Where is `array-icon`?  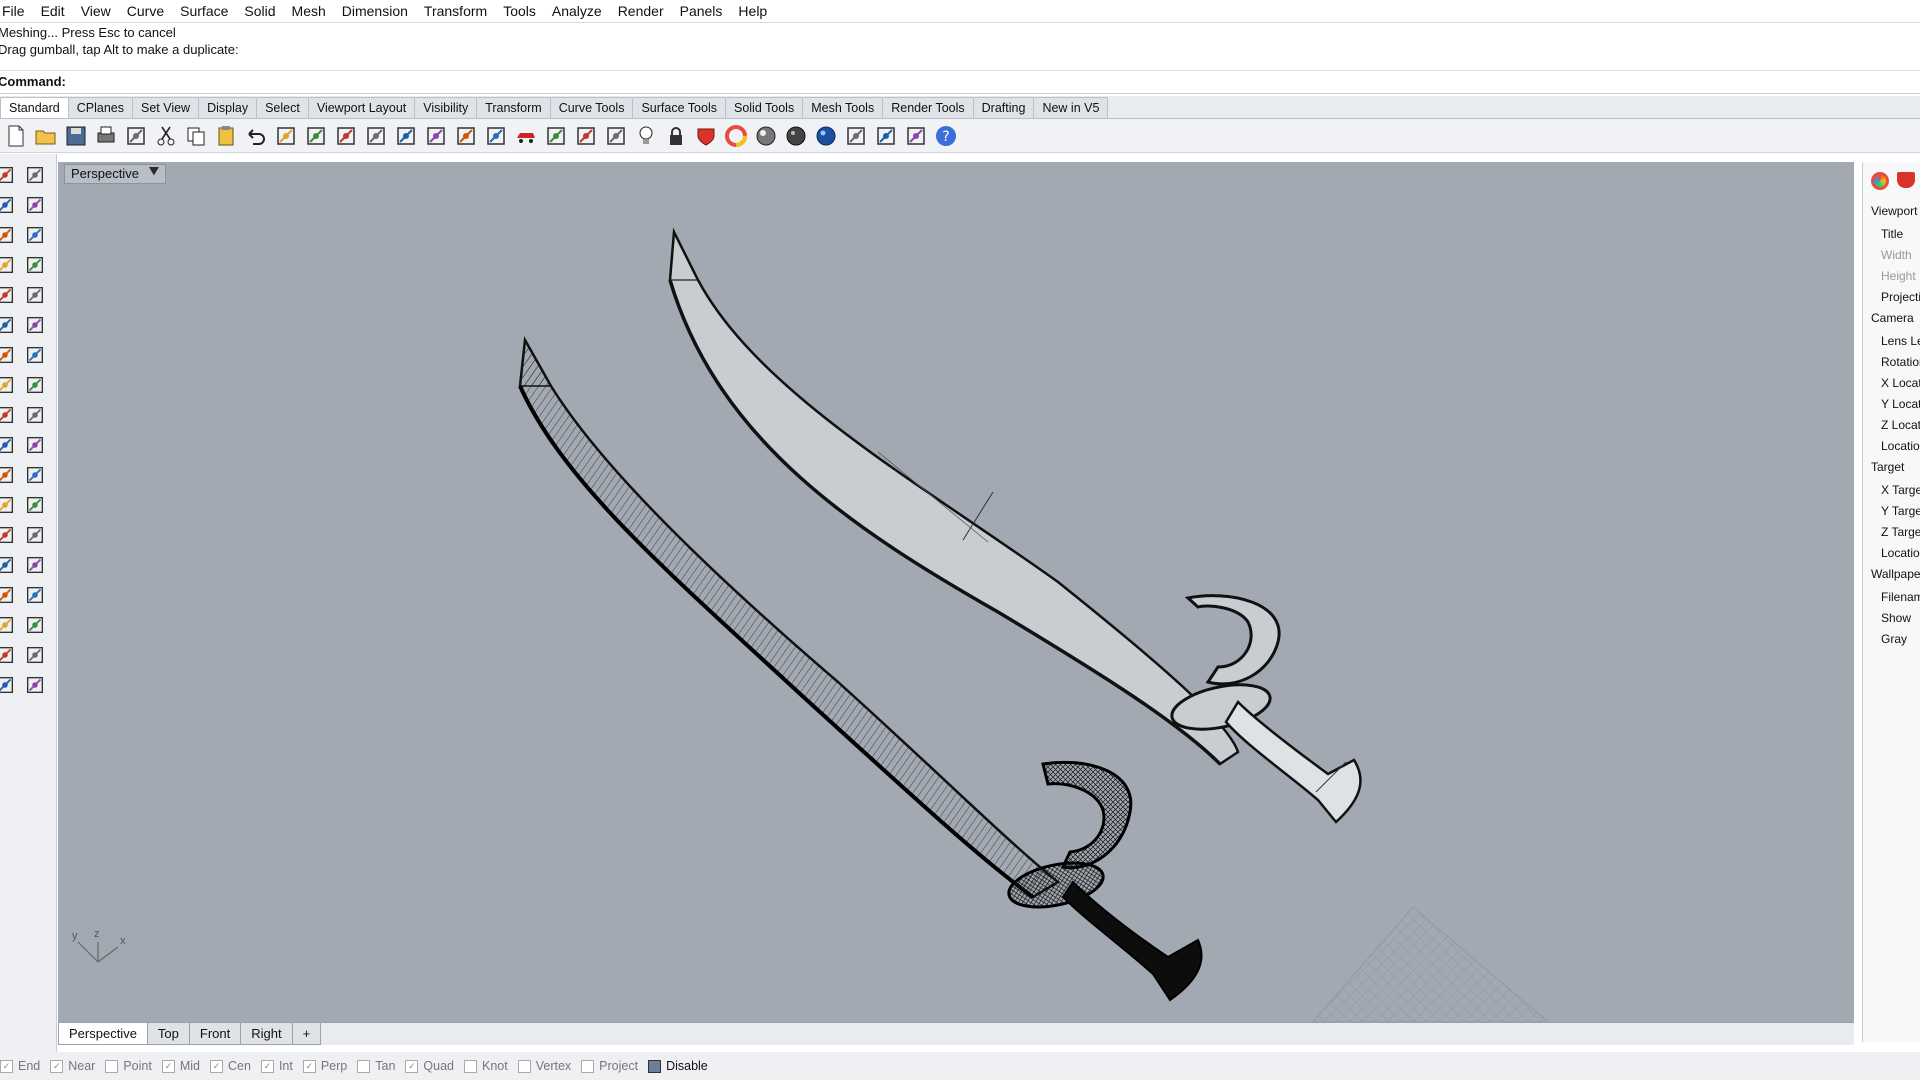
array-icon is located at coordinates (9, 475).